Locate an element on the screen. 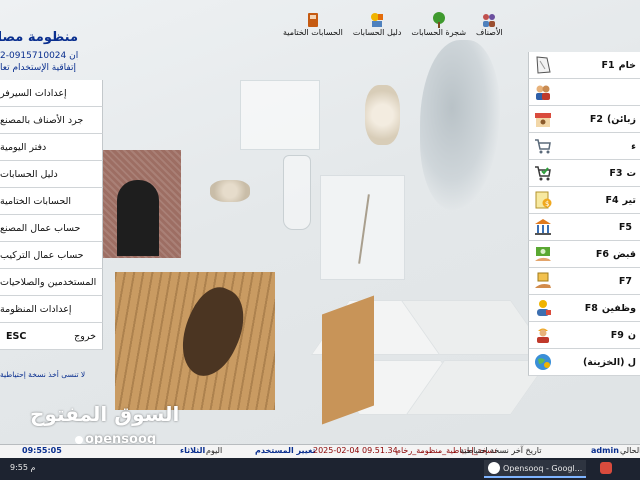 The image size is (640, 480). browser-icon is located at coordinates (494, 468).